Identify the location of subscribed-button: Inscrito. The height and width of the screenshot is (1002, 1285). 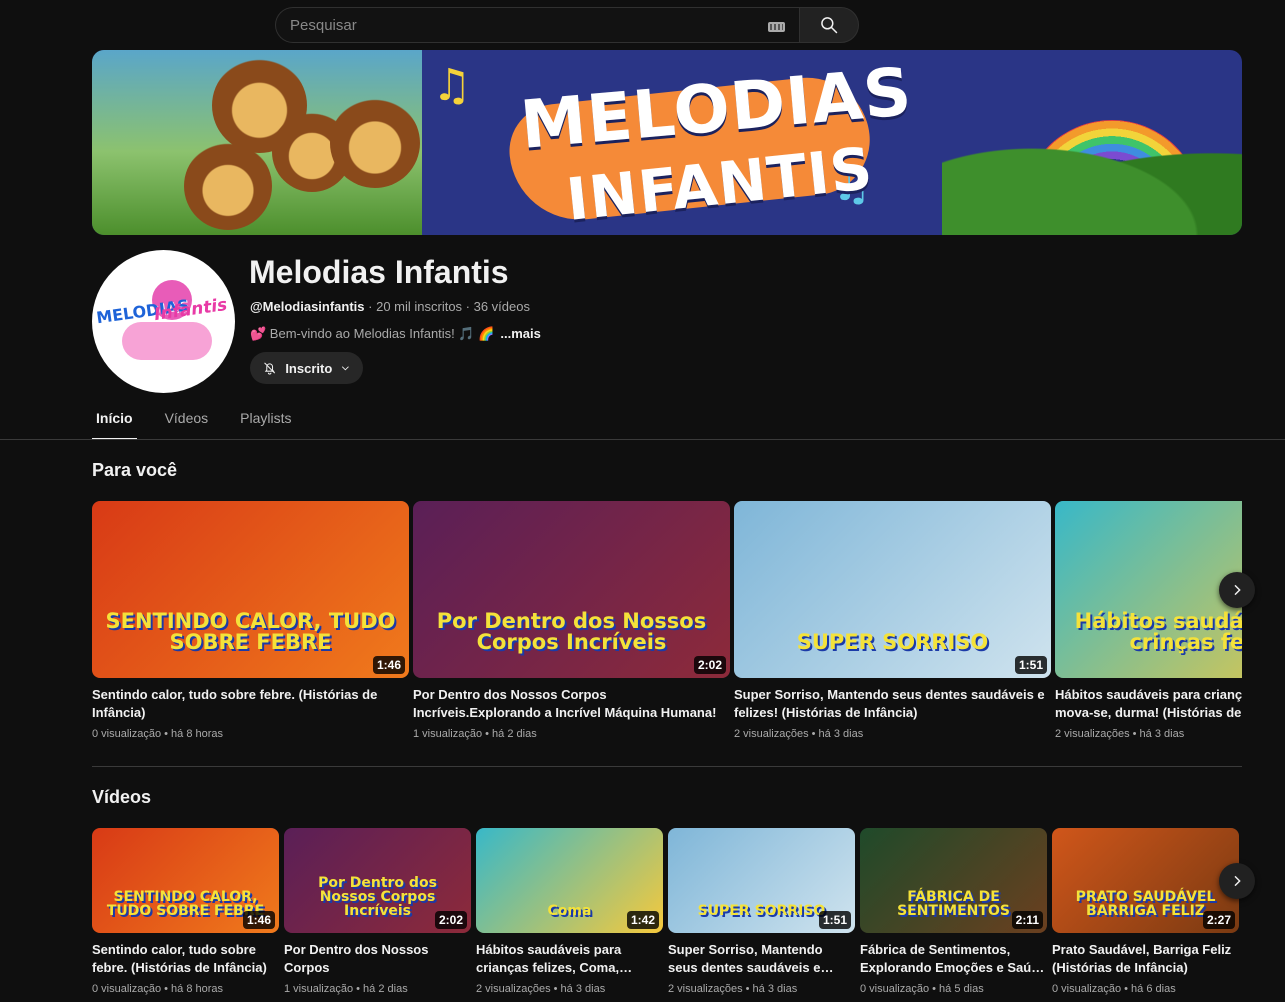
(306, 368).